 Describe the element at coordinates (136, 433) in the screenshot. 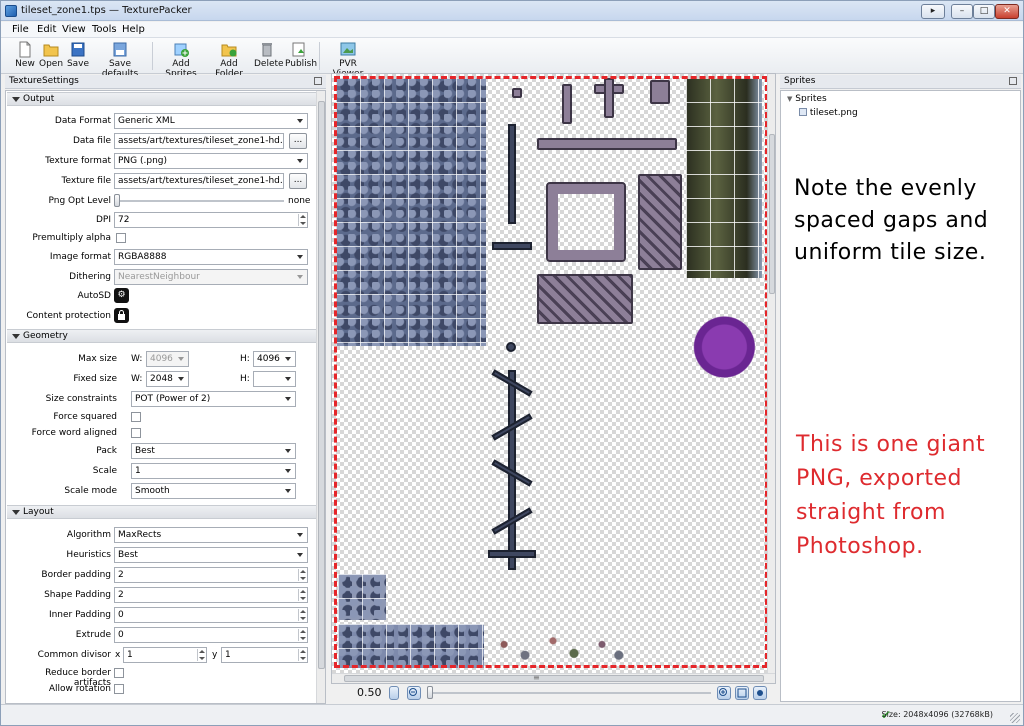

I see `force-word-aligned-checkbox` at that location.